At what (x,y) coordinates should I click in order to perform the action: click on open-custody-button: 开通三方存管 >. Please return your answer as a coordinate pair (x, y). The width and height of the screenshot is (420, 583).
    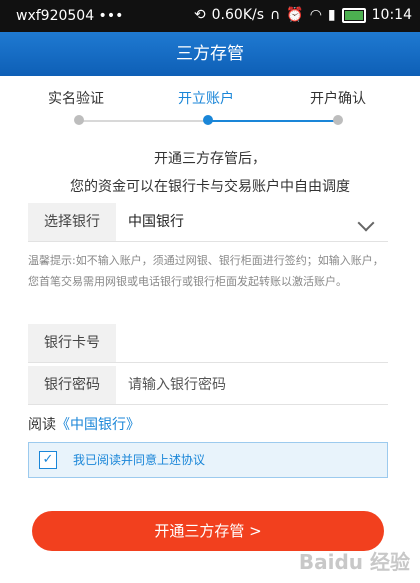
    Looking at the image, I should click on (208, 531).